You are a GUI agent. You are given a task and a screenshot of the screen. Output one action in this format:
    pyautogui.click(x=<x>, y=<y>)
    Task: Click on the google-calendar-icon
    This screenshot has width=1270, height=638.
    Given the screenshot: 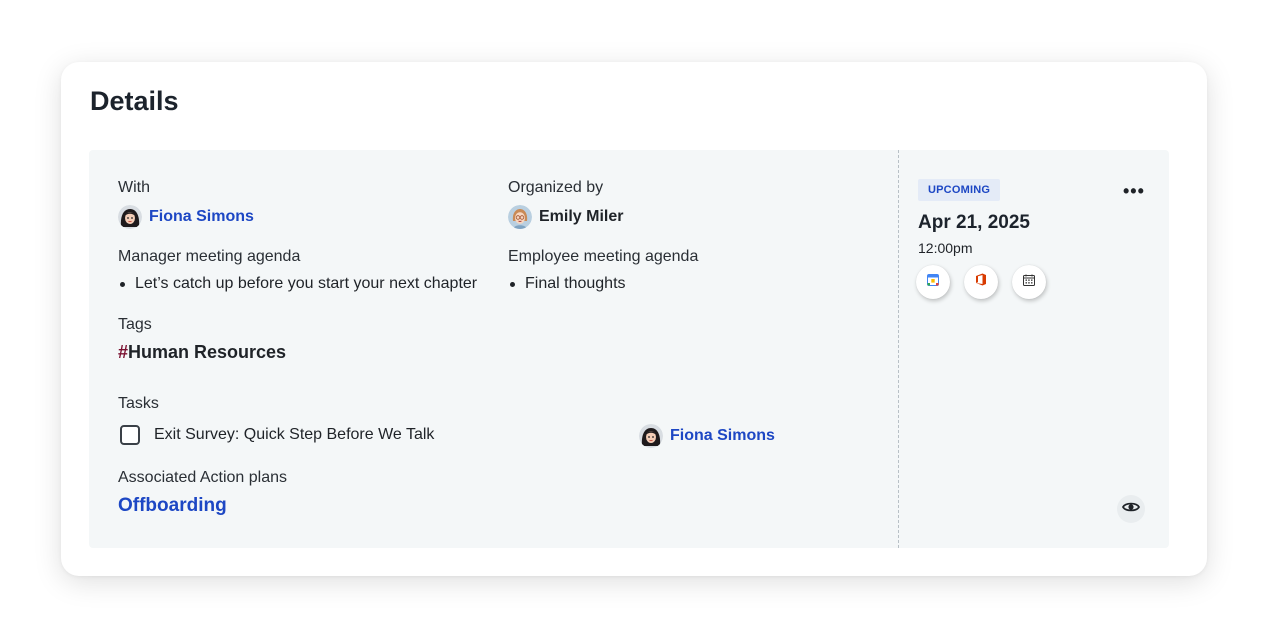 What is the action you would take?
    pyautogui.click(x=933, y=282)
    